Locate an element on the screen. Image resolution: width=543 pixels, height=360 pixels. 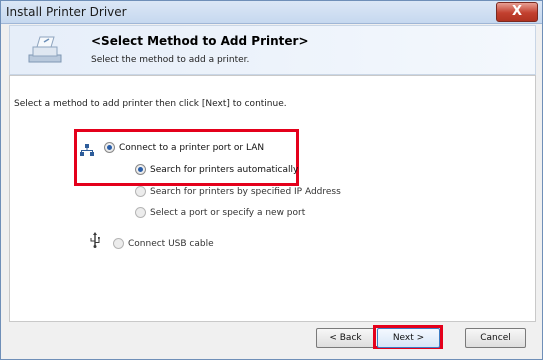
option-lan-label: Connect to a printer port or LAN is located at coordinates (192, 147).